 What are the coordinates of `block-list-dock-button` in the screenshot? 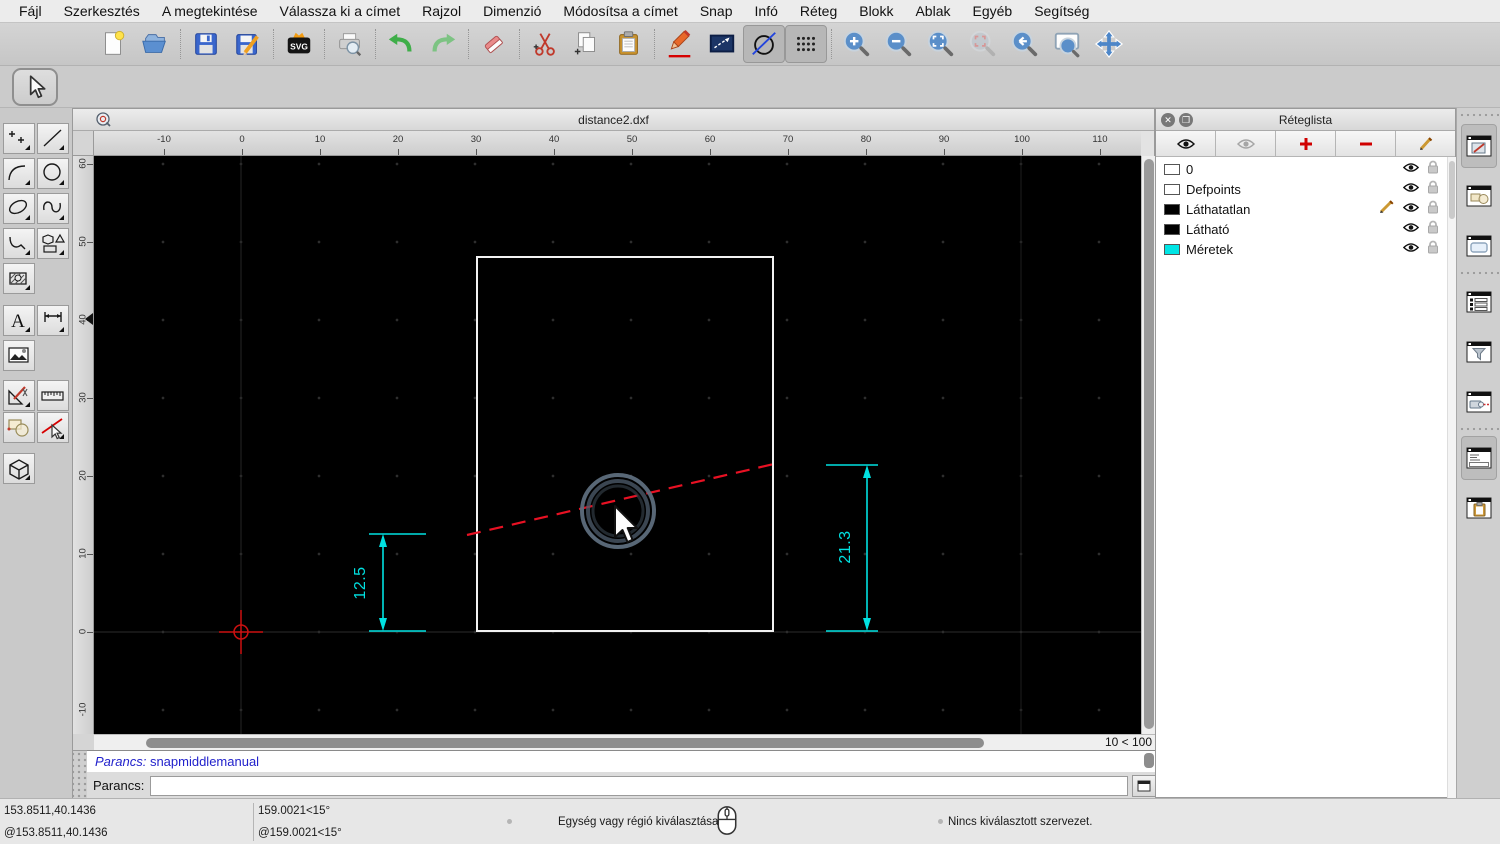 It's located at (1479, 196).